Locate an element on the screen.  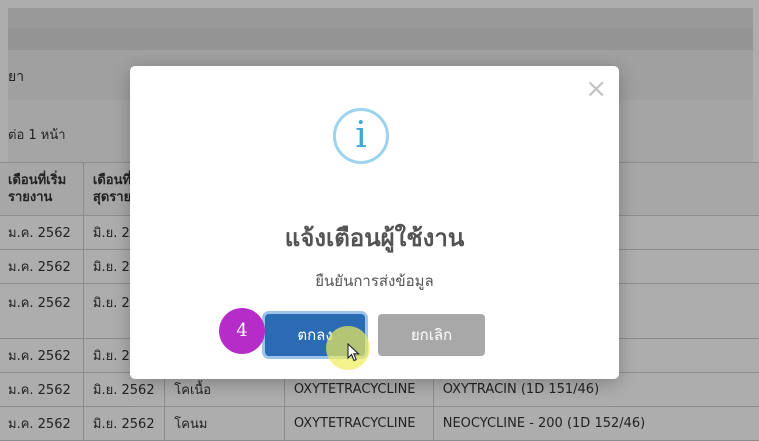
info-icon: i is located at coordinates (361, 136).